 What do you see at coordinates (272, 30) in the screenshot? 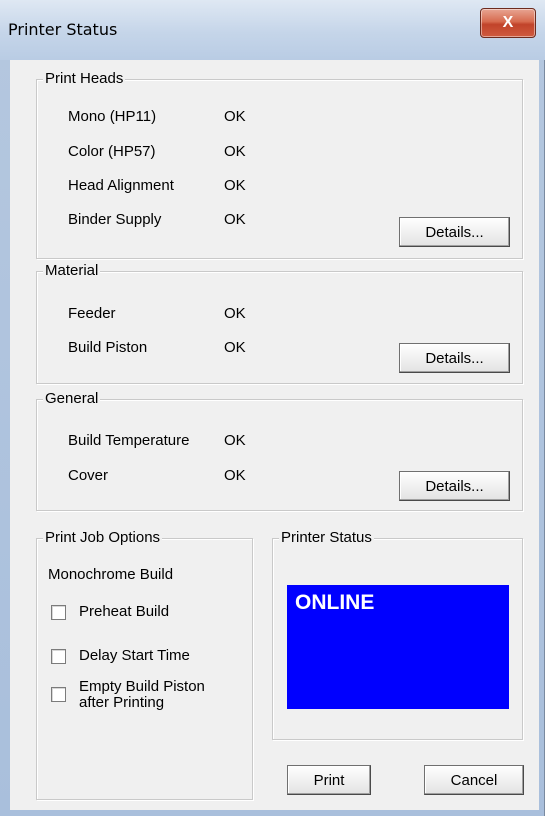
I see `title-bar: Printer Status X` at bounding box center [272, 30].